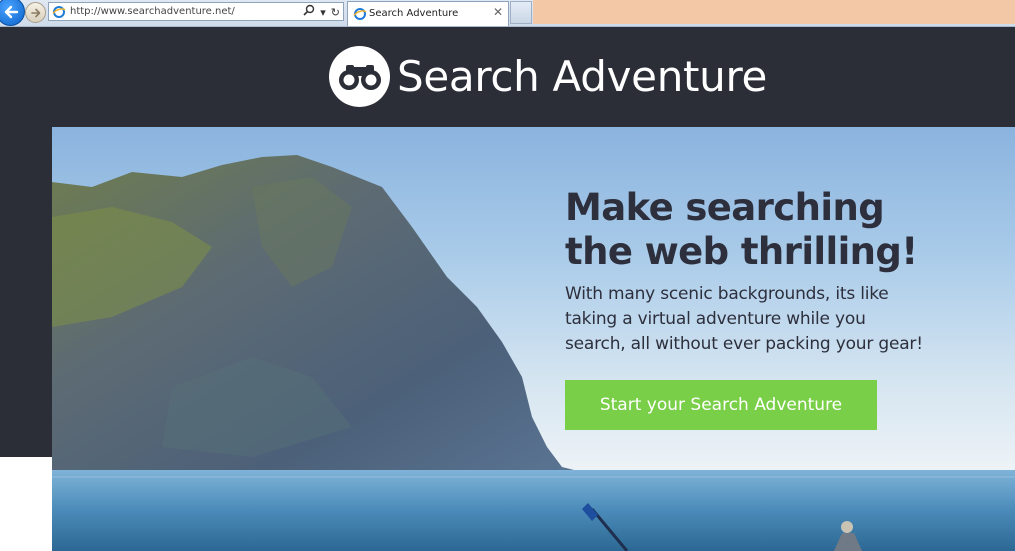 This screenshot has width=1015, height=551. Describe the element at coordinates (582, 76) in the screenshot. I see `logo-text: Search Adventure` at that location.